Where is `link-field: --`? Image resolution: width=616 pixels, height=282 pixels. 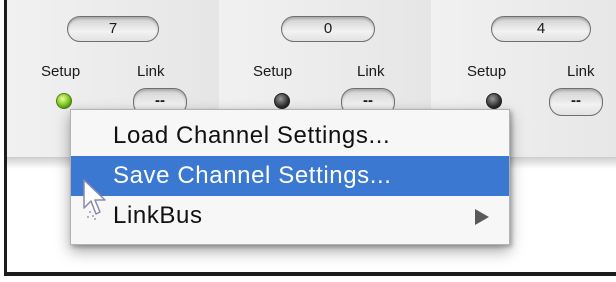 link-field: -- is located at coordinates (576, 102).